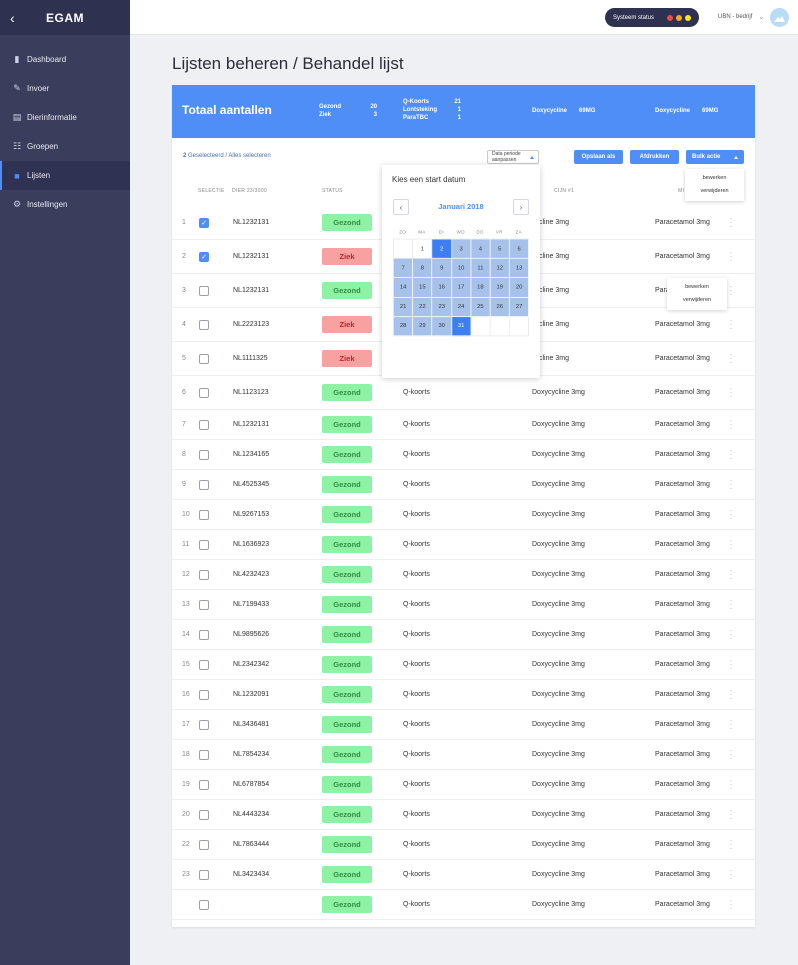  Describe the element at coordinates (481, 268) in the screenshot. I see `calendar-day: 11` at that location.